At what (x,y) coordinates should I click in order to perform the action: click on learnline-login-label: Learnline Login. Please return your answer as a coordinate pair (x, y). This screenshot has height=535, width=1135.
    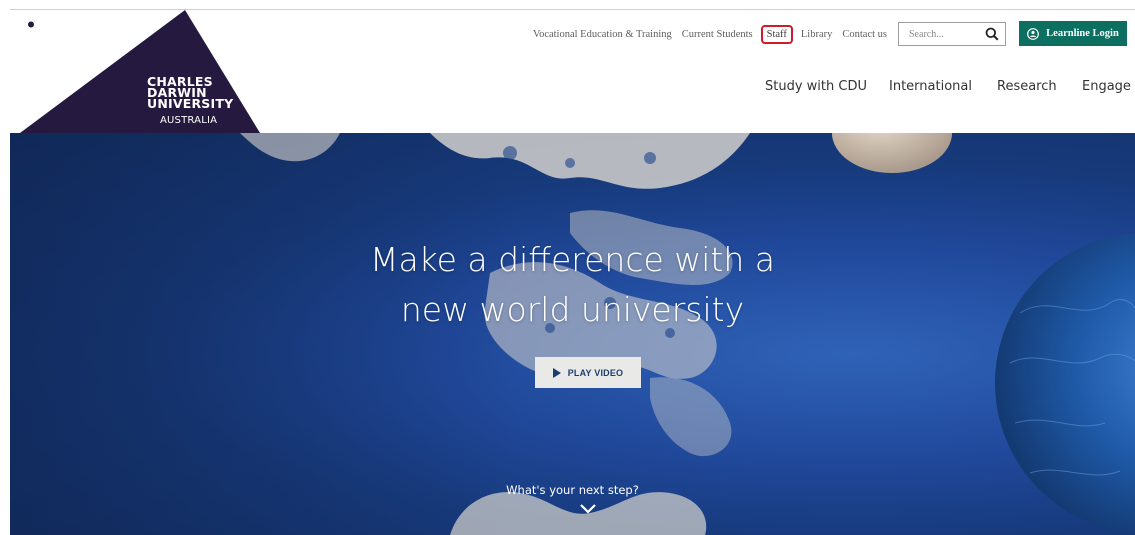
    Looking at the image, I should click on (1082, 33).